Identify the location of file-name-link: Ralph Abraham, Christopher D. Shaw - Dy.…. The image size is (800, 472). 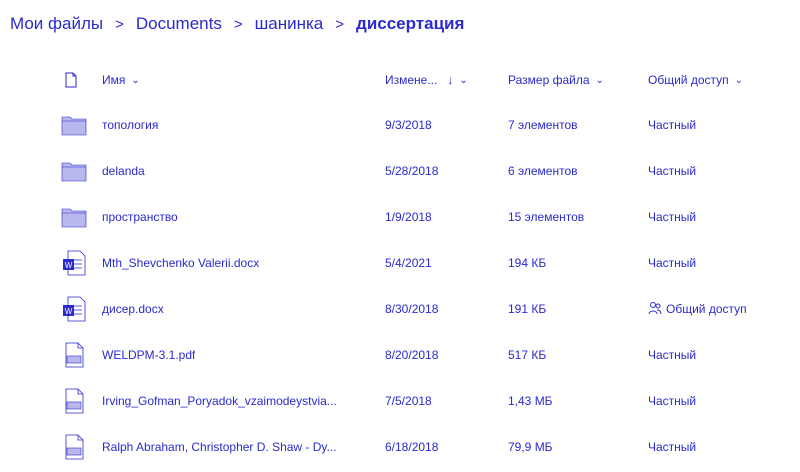
(231, 447).